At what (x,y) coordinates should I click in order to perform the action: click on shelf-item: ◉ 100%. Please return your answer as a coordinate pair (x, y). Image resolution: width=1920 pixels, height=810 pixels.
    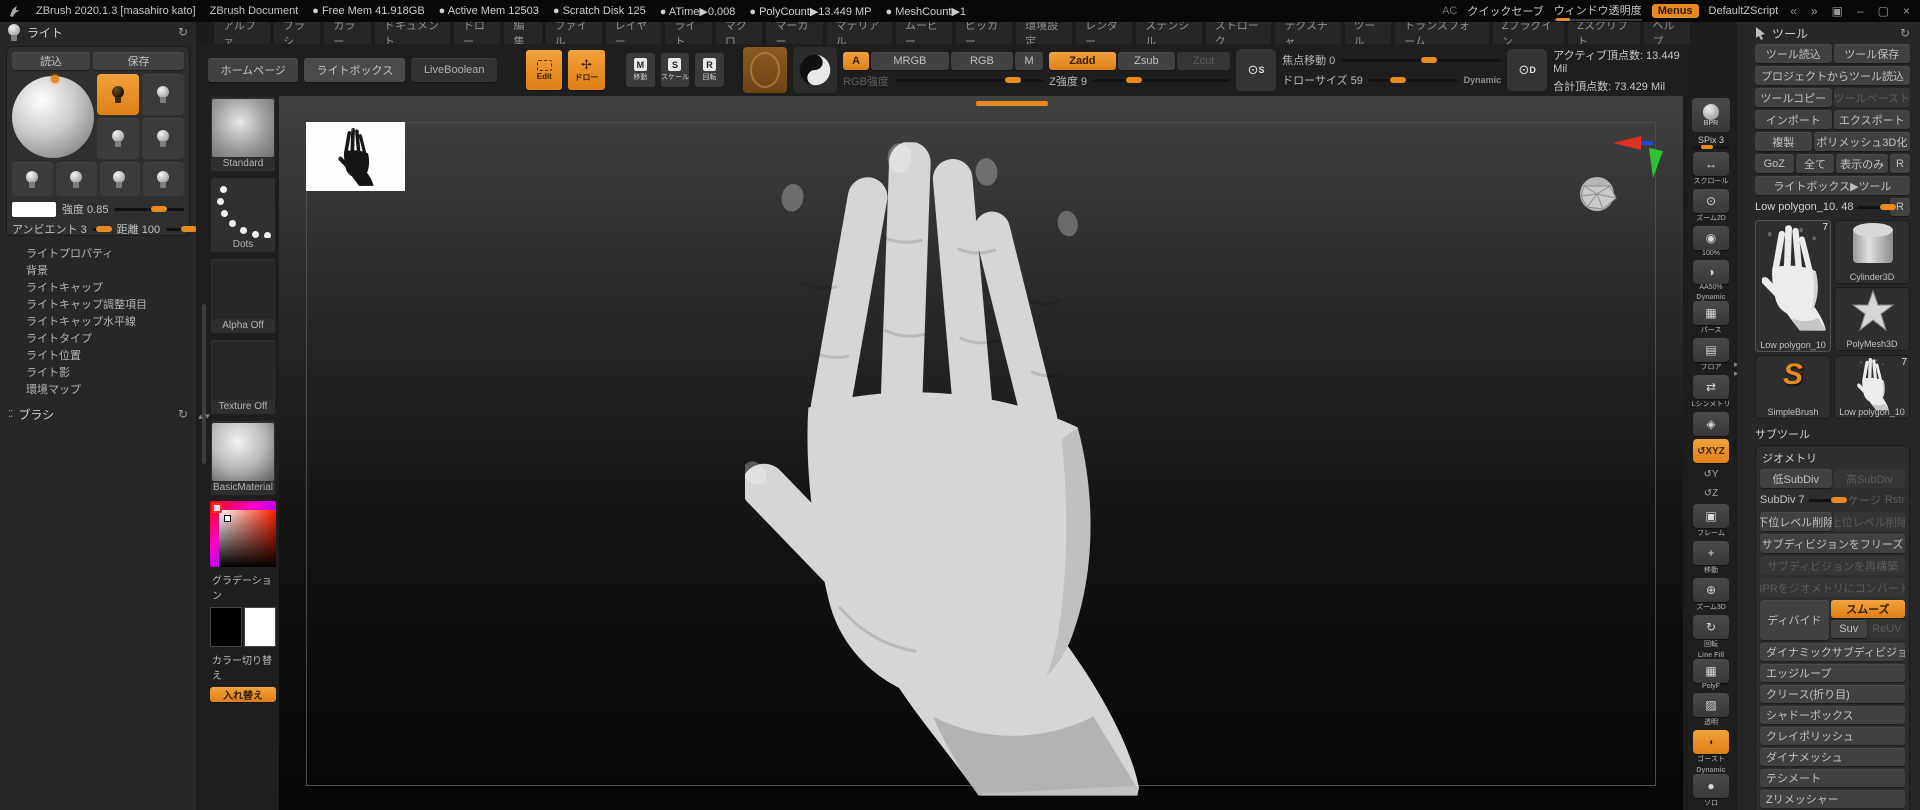
    Looking at the image, I should click on (1711, 241).